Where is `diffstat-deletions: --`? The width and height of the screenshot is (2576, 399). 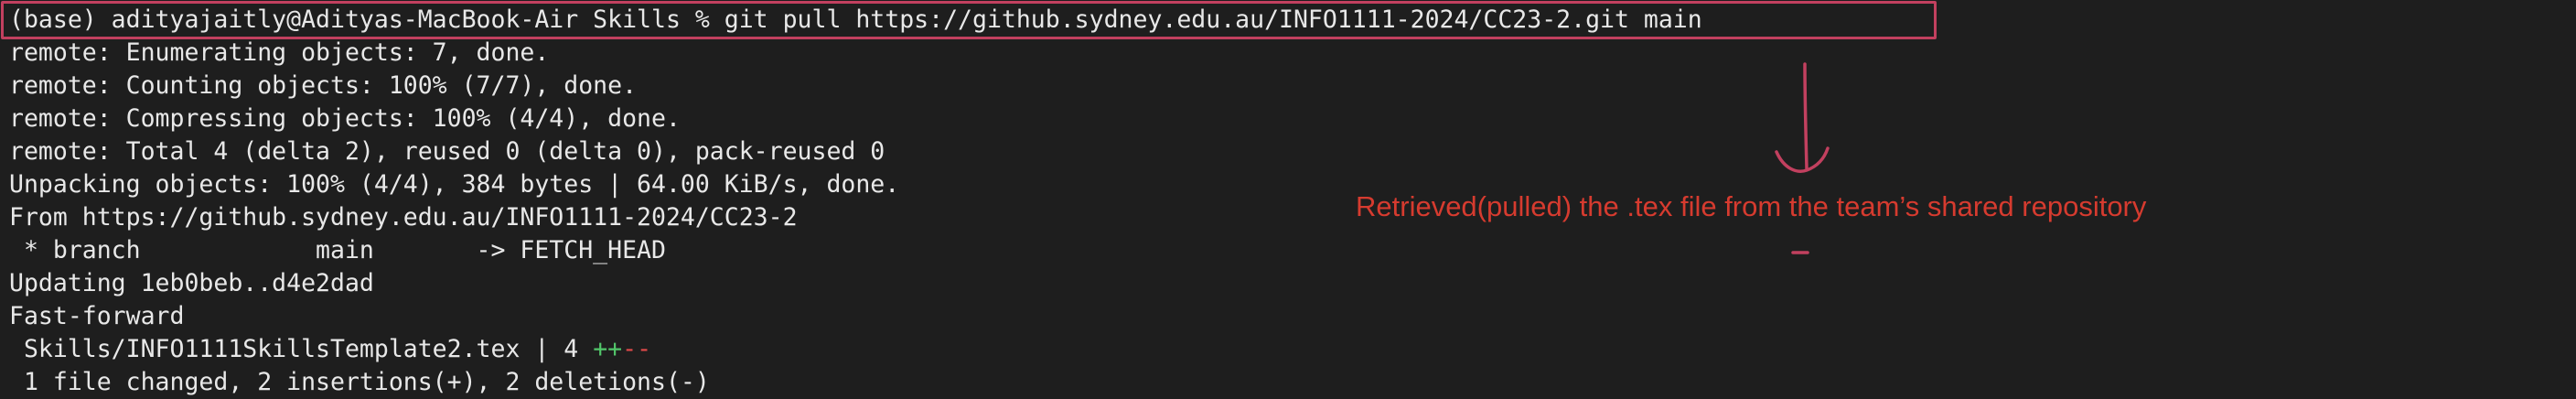
diffstat-deletions: -- is located at coordinates (637, 349).